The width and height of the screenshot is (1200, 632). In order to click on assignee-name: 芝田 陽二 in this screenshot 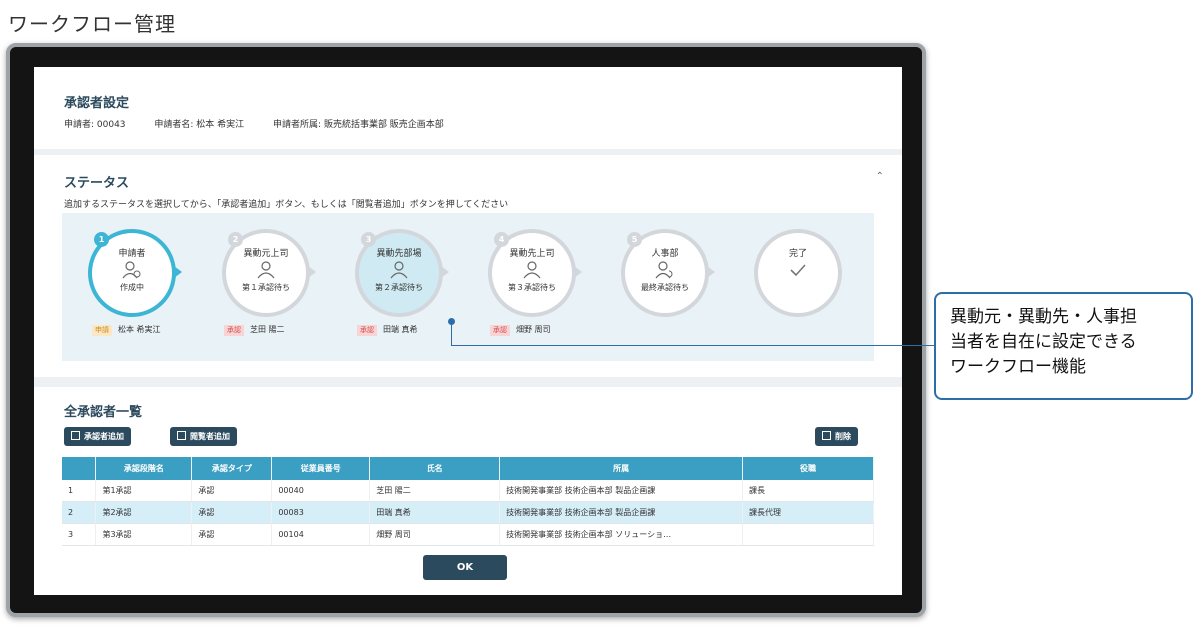, I will do `click(267, 329)`.